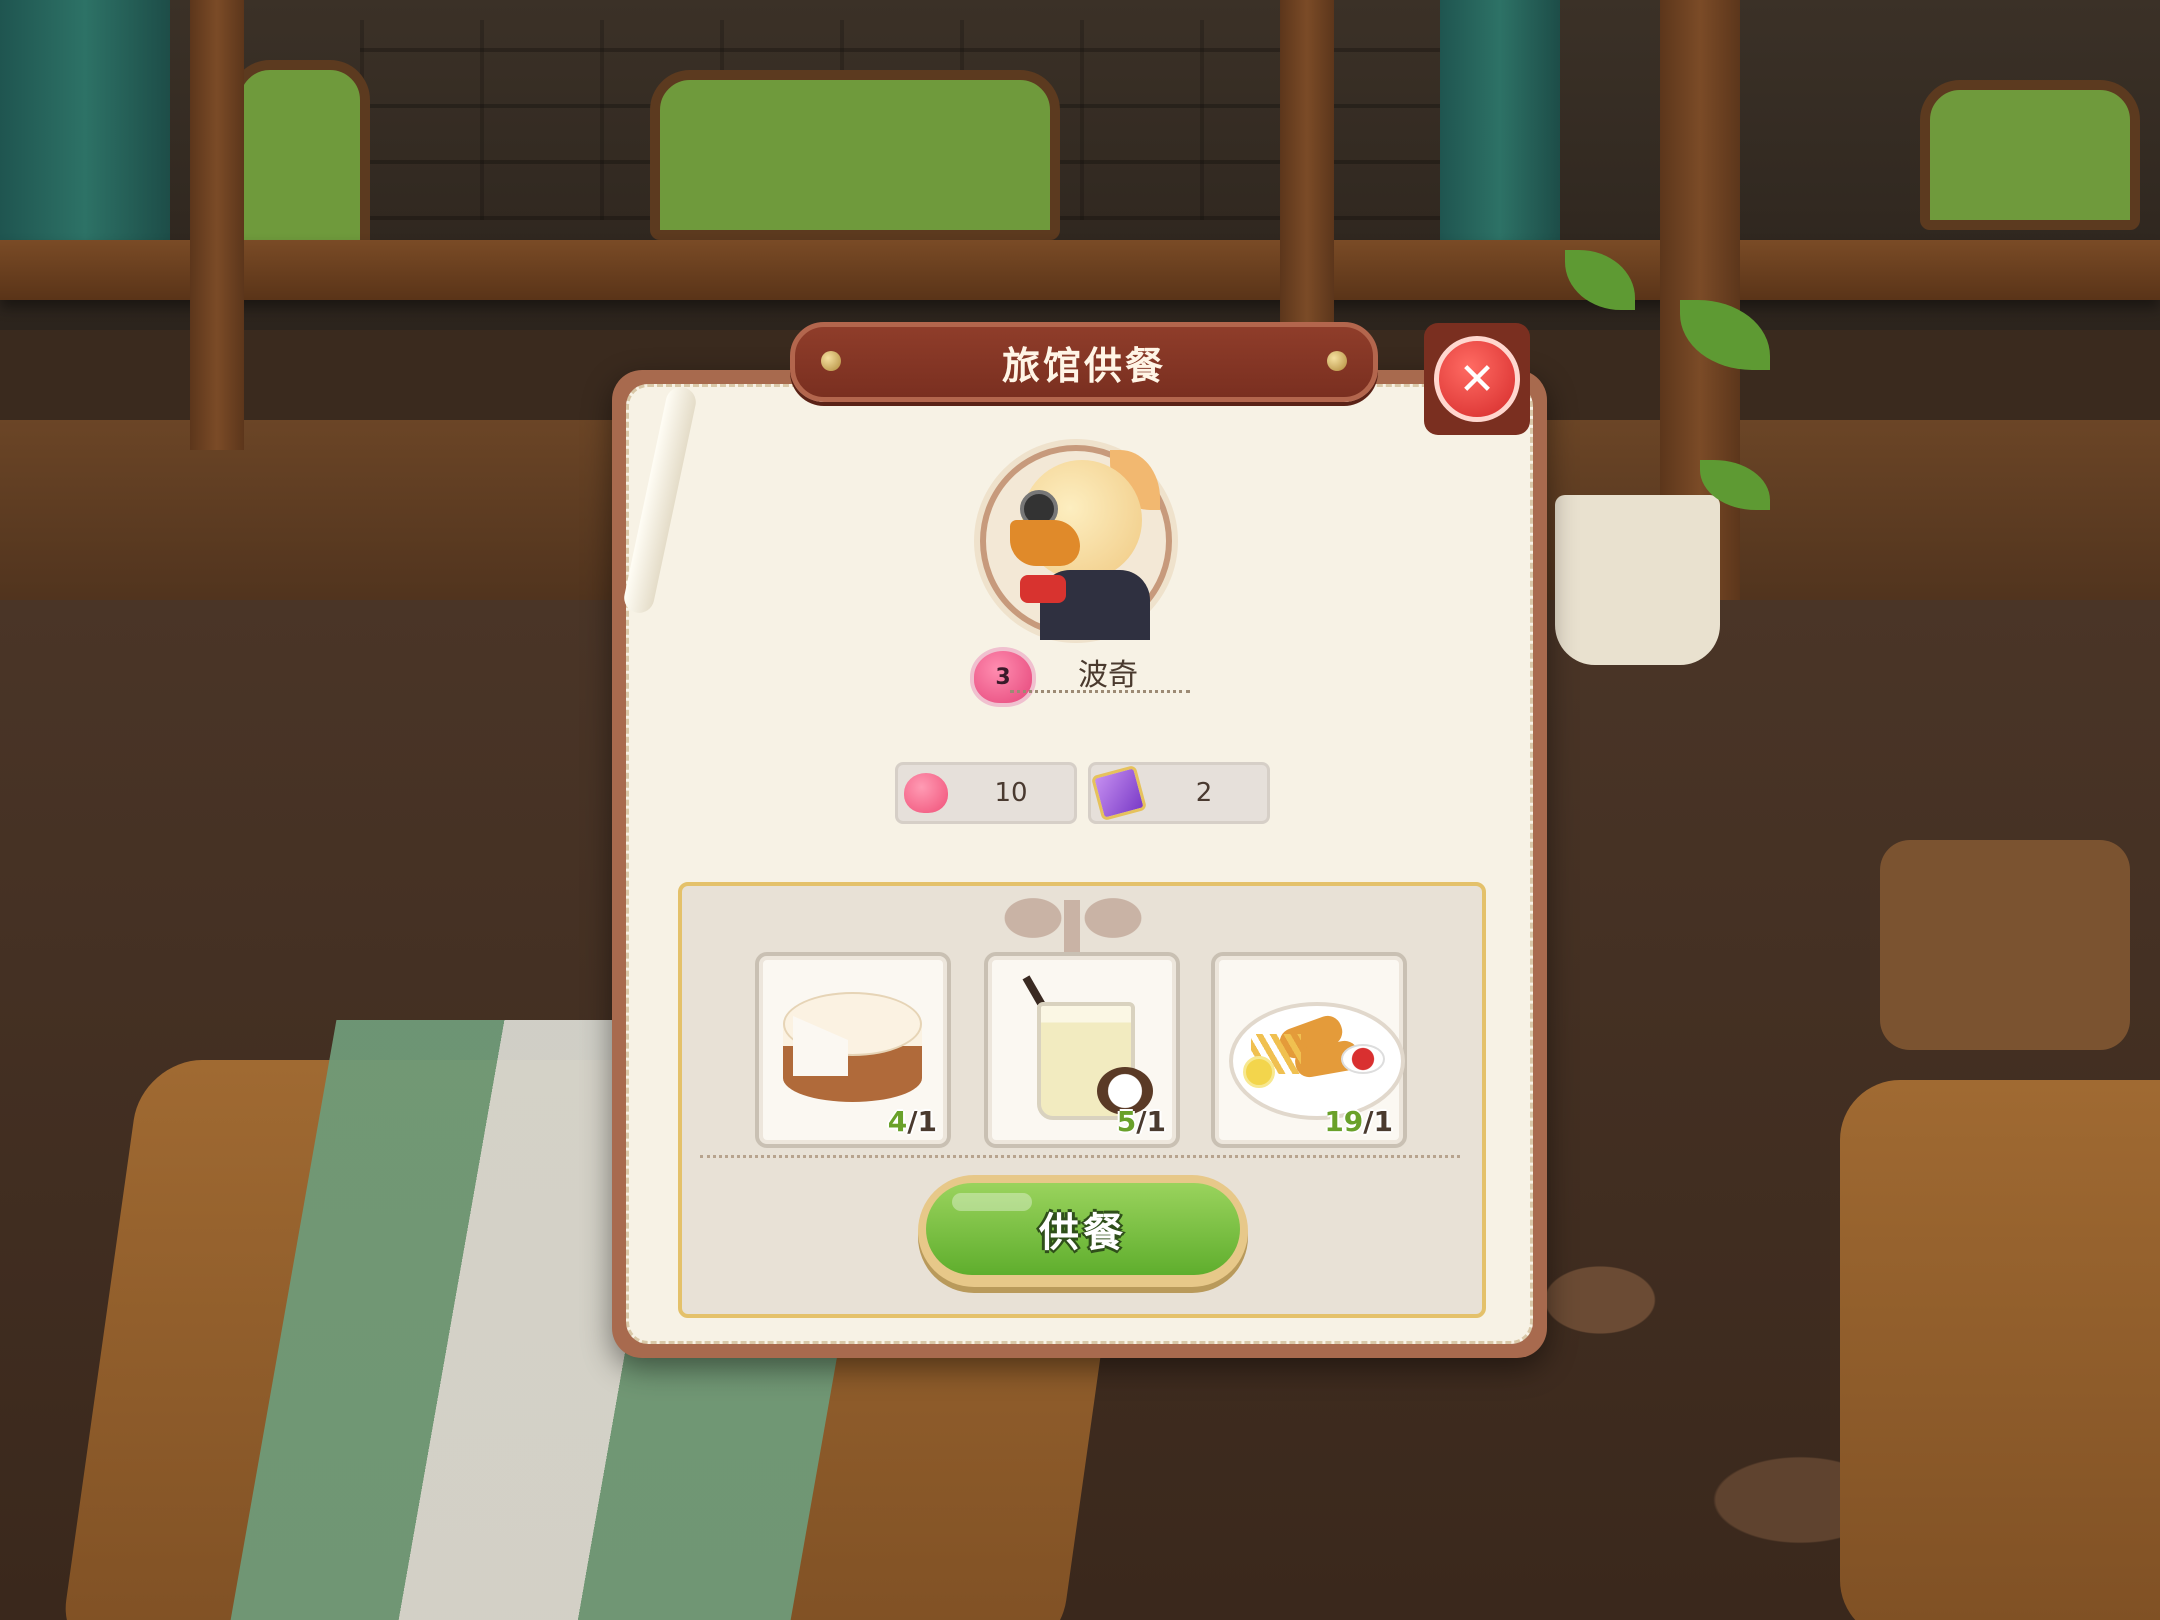  What do you see at coordinates (85, 130) in the screenshot?
I see `curtain-left` at bounding box center [85, 130].